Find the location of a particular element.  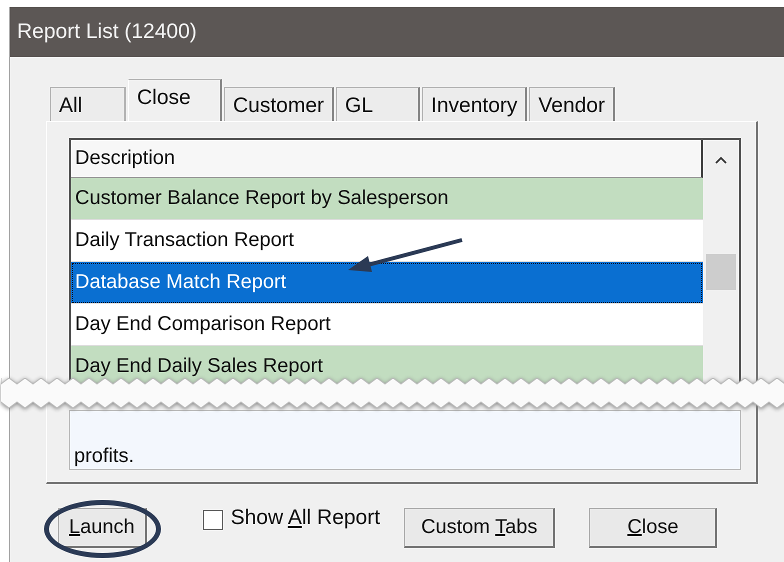

tab: GL is located at coordinates (378, 104).